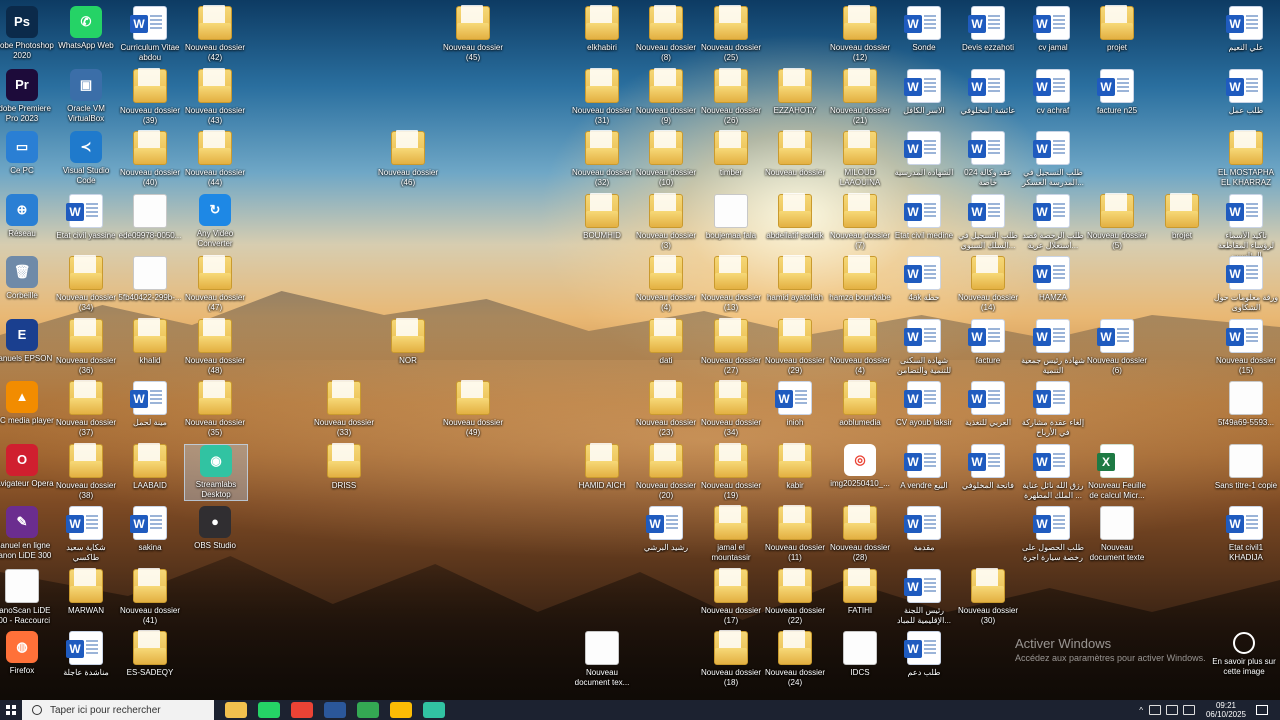 This screenshot has width=1280, height=720. What do you see at coordinates (215, 528) in the screenshot?
I see `desktop-icon-115: ● OBS Studio` at bounding box center [215, 528].